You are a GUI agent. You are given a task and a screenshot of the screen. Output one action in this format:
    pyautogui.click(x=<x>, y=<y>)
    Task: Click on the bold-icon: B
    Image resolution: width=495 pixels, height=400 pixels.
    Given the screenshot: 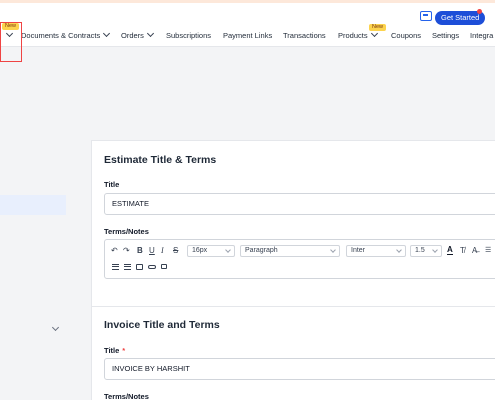 What is the action you would take?
    pyautogui.click(x=140, y=251)
    